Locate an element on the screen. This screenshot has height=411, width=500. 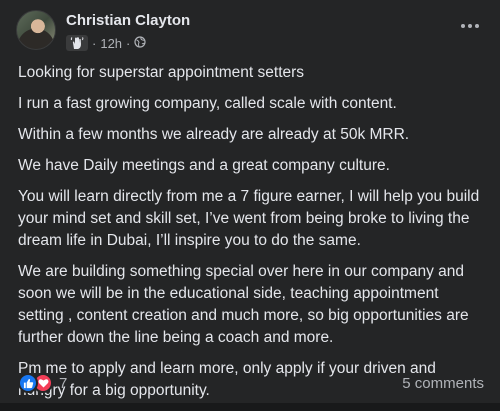
comments-link: 5 comments is located at coordinates (443, 383).